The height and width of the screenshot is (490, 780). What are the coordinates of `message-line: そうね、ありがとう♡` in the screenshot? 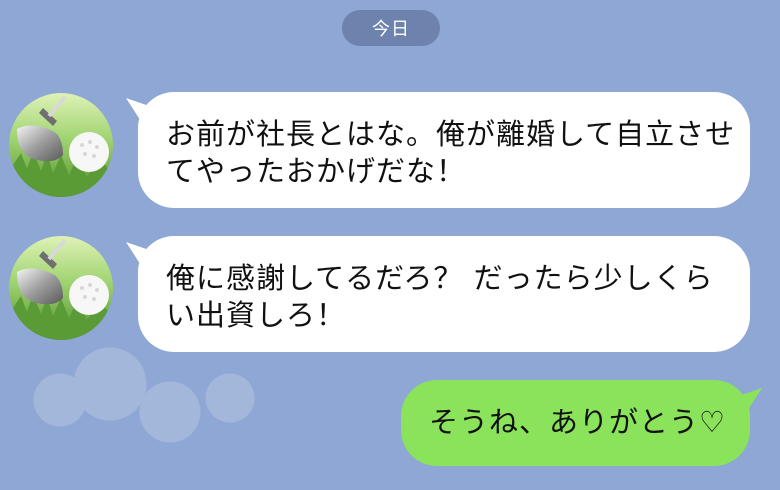 It's located at (577, 422).